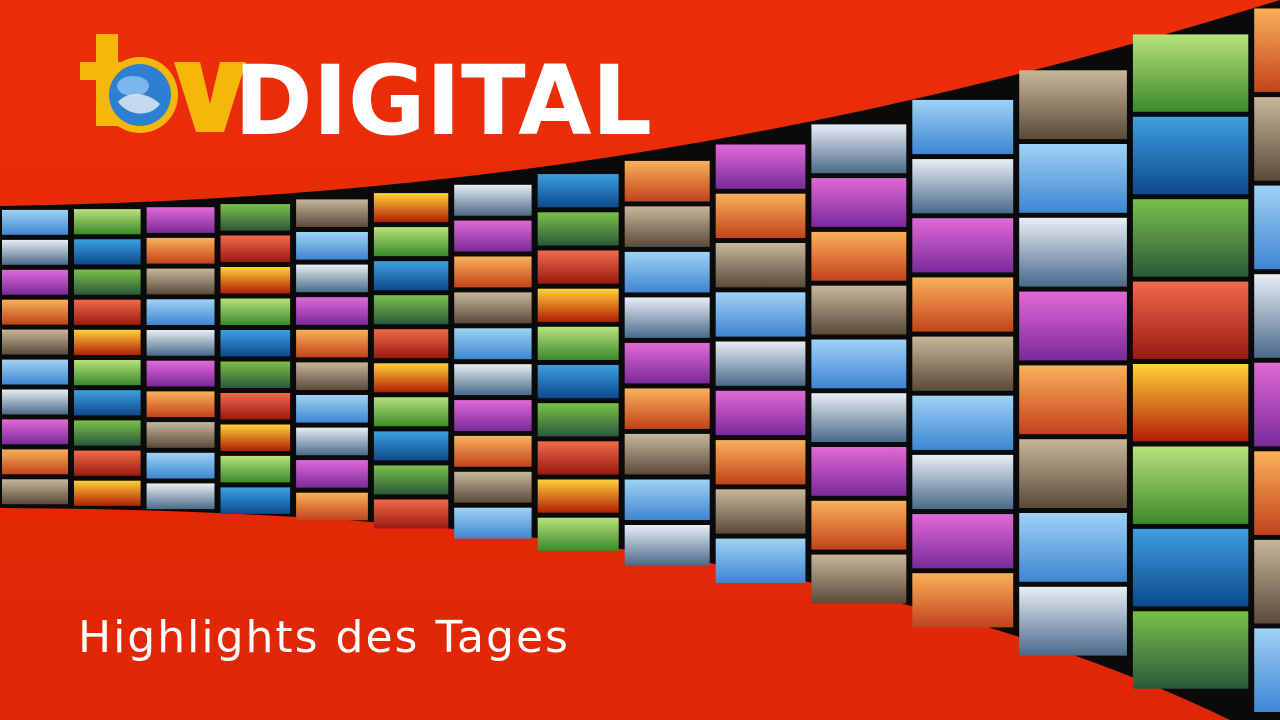 This screenshot has height=720, width=1280. What do you see at coordinates (324, 637) in the screenshot?
I see `headline: Highlights des Tages` at bounding box center [324, 637].